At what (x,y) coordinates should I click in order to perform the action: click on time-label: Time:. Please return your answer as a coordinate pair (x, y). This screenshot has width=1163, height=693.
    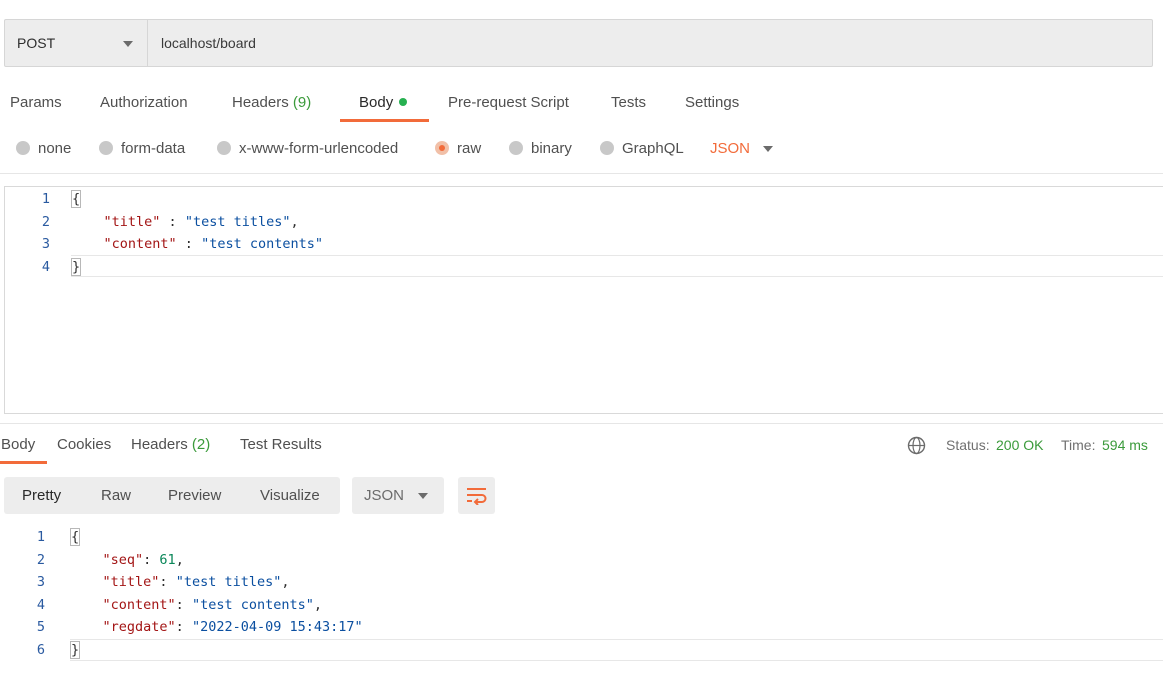
    Looking at the image, I should click on (1078, 445).